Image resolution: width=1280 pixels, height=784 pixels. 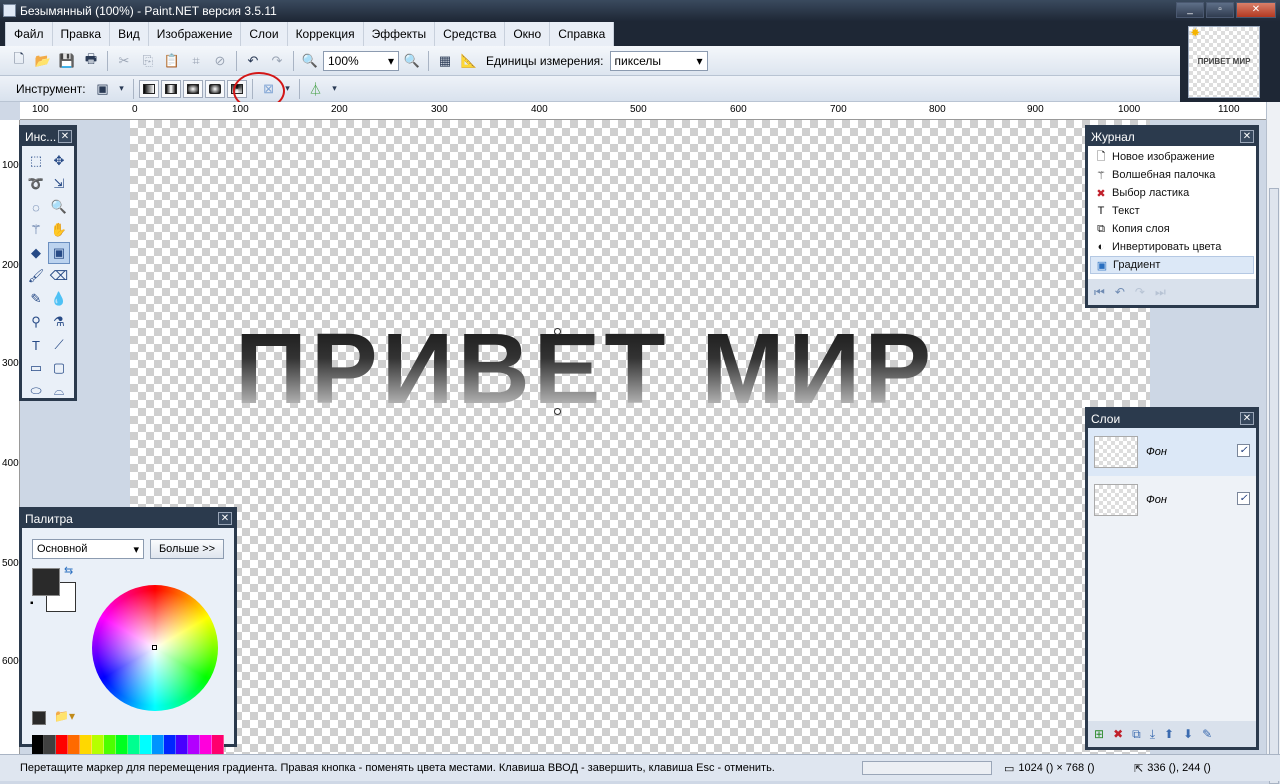 What do you see at coordinates (220, 61) in the screenshot?
I see `deselect-icon: ⊘` at bounding box center [220, 61].